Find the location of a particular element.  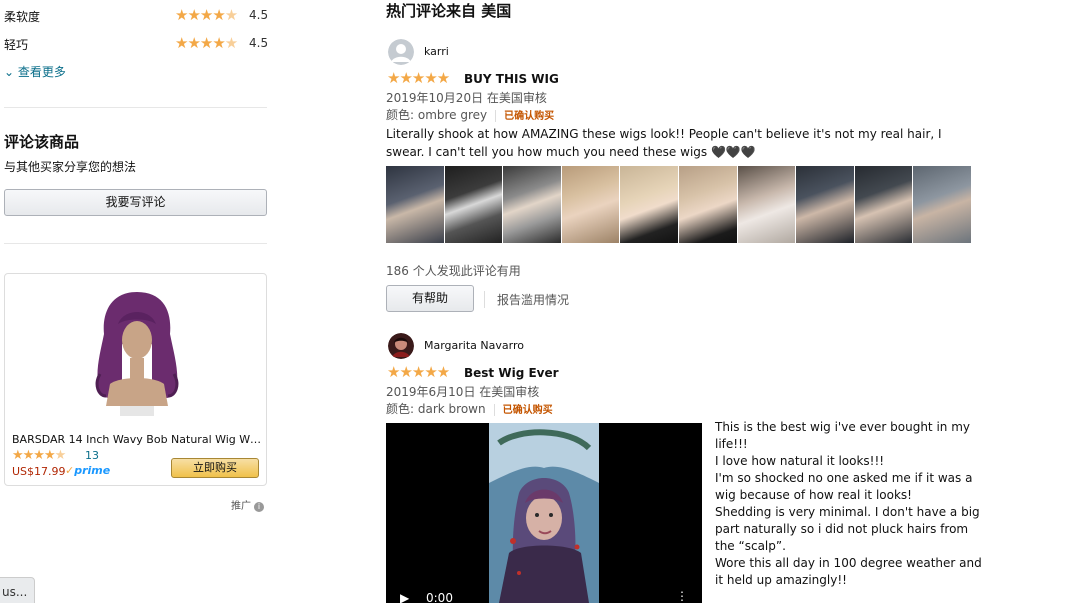

more-options-icon: ⋮ is located at coordinates (682, 596).